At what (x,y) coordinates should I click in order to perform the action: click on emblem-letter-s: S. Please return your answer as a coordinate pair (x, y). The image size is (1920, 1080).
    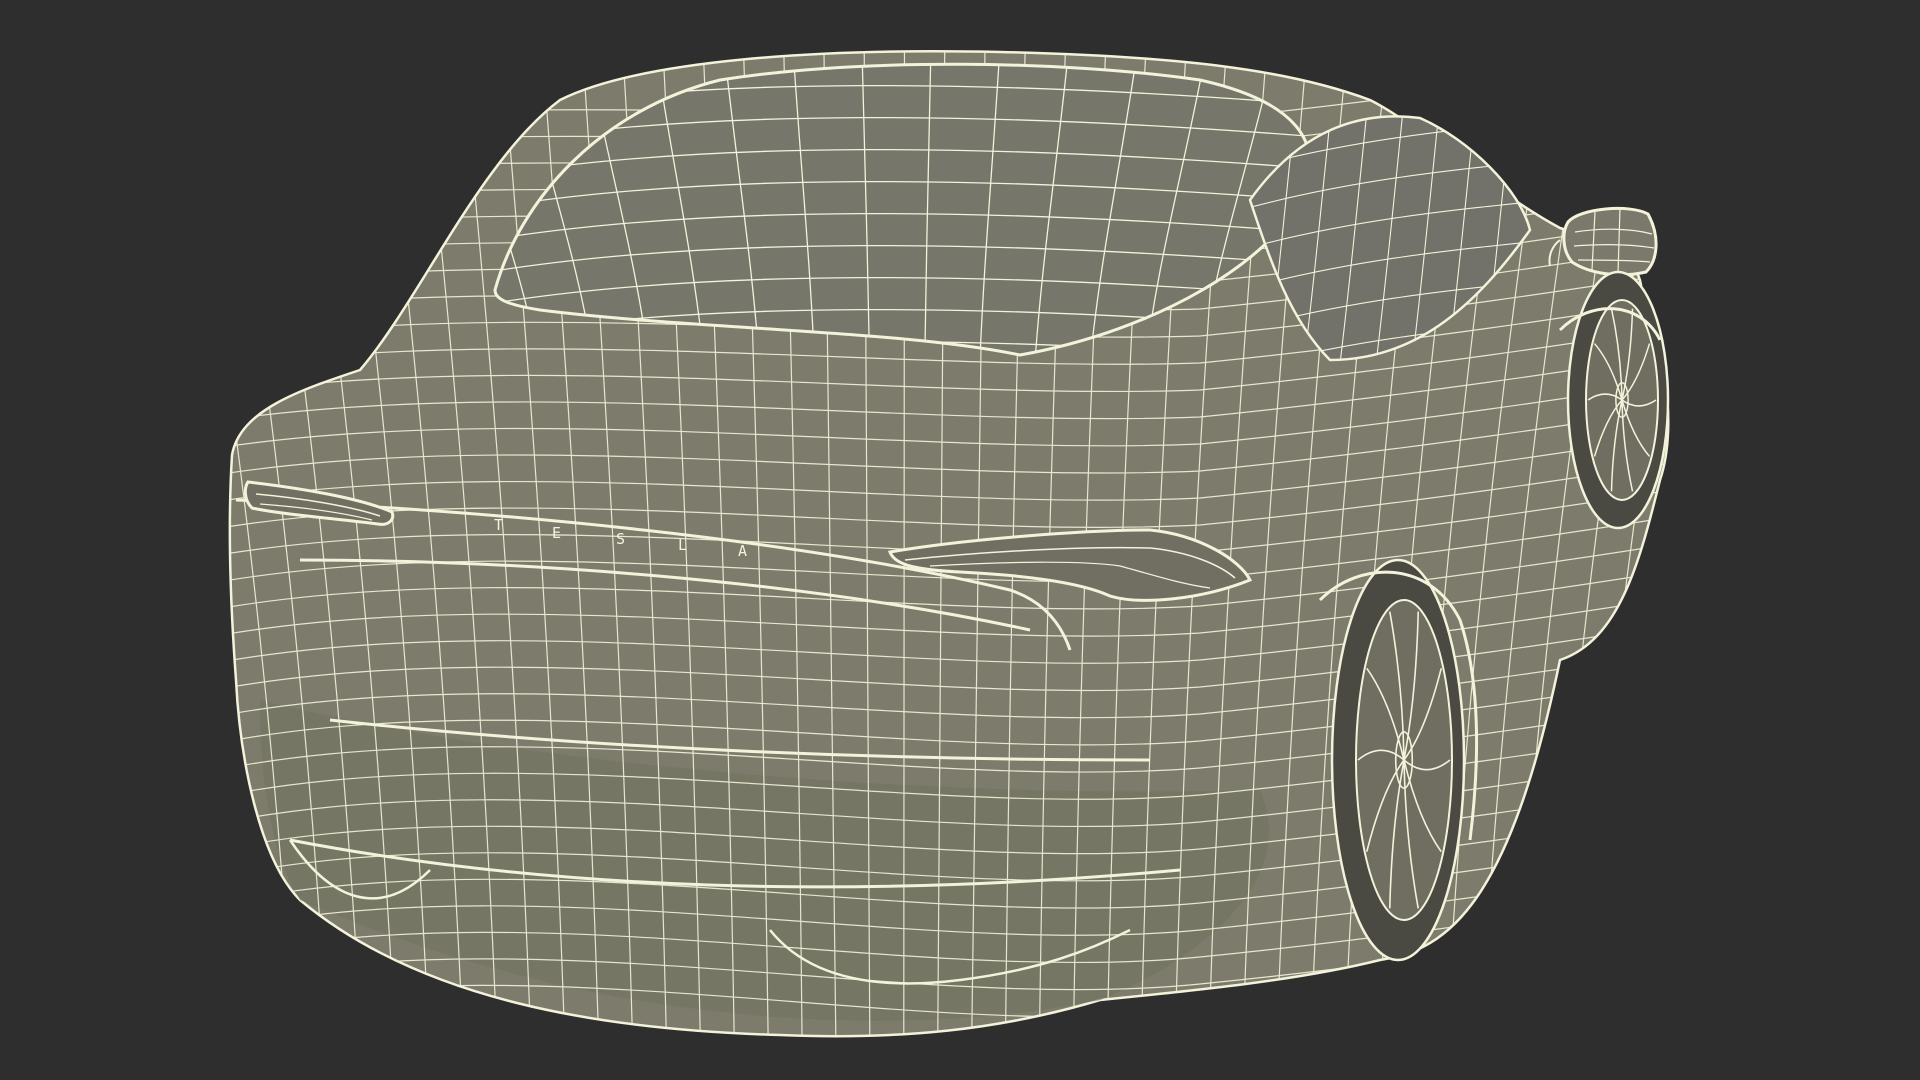
    Looking at the image, I should click on (620, 539).